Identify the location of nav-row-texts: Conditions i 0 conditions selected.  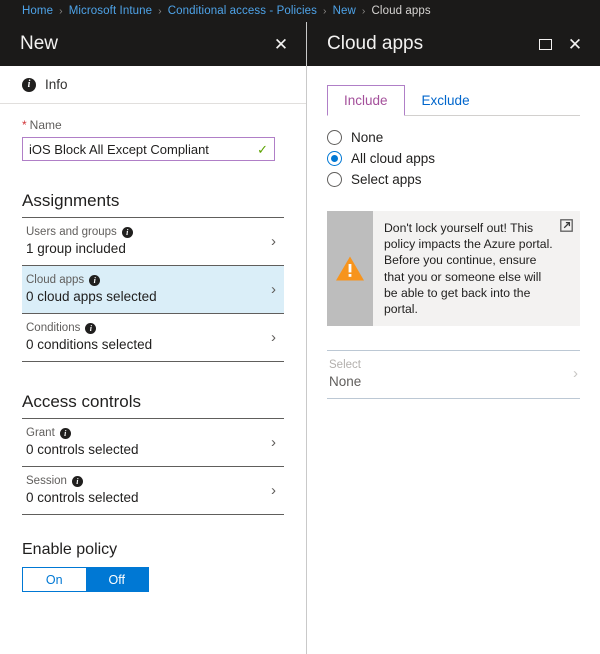
(89, 337).